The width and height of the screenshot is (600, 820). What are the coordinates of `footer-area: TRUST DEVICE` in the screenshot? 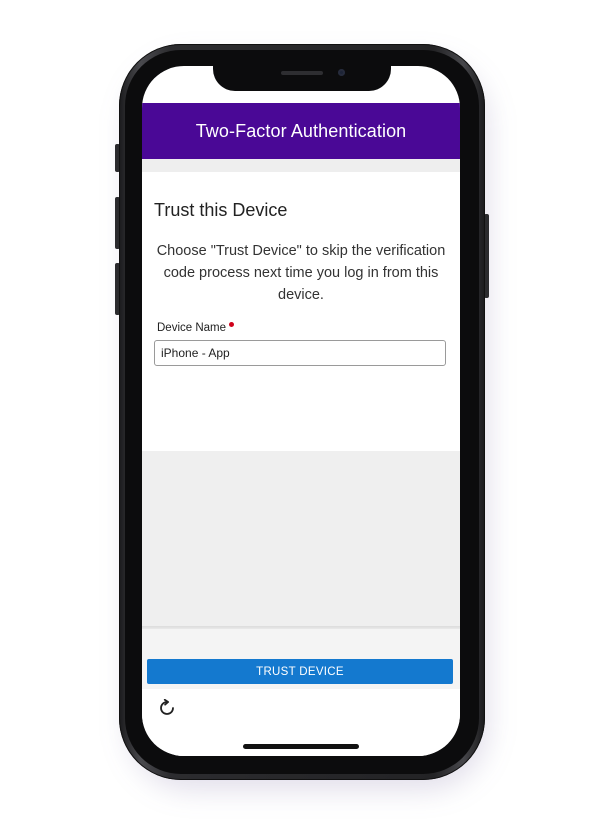 It's located at (301, 659).